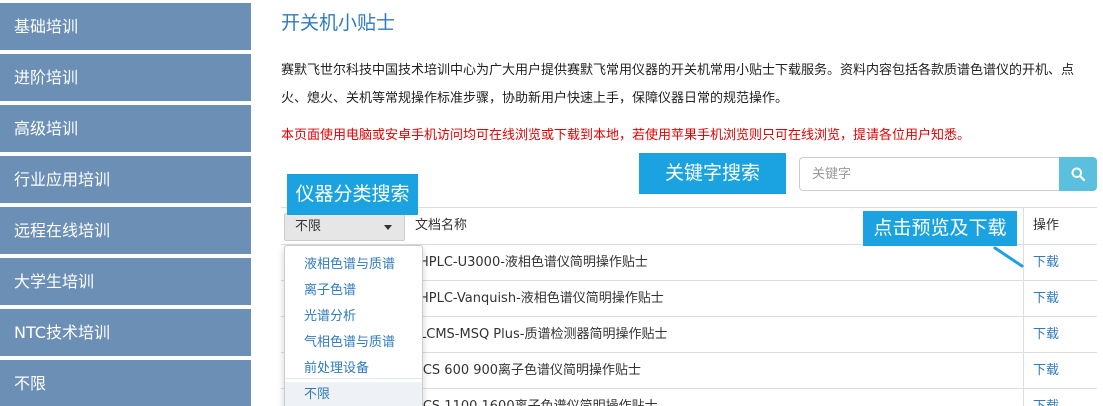 The width and height of the screenshot is (1103, 406). Describe the element at coordinates (712, 173) in the screenshot. I see `keyword-search-banner: 关键字搜索` at that location.